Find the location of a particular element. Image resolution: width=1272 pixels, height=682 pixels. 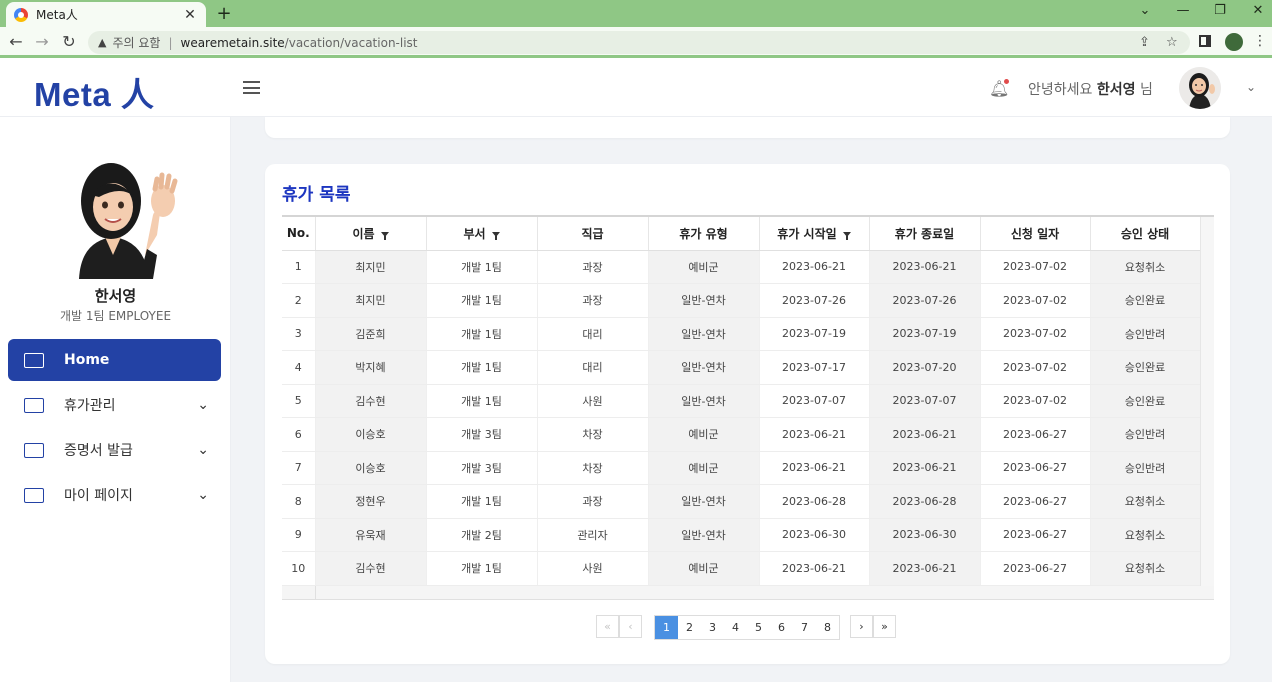

first-page-button: « is located at coordinates (607, 626).